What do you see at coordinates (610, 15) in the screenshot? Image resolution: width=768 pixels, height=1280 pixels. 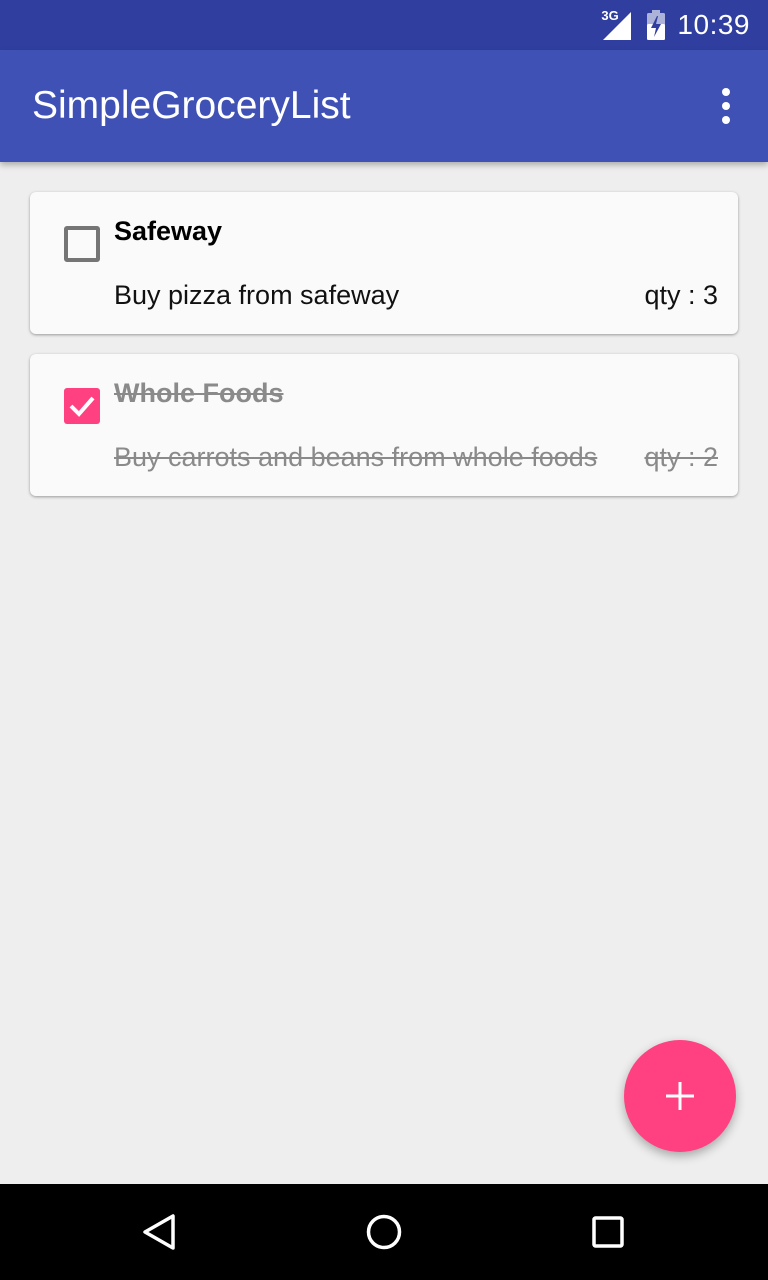 I see `network-type-label: 3G` at bounding box center [610, 15].